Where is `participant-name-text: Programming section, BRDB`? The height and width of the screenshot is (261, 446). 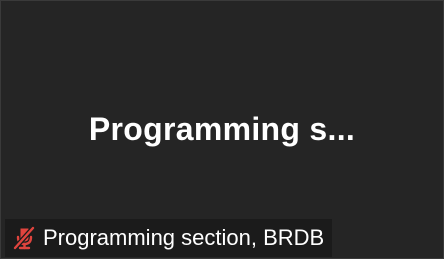
participant-name-text: Programming section, BRDB is located at coordinates (184, 237).